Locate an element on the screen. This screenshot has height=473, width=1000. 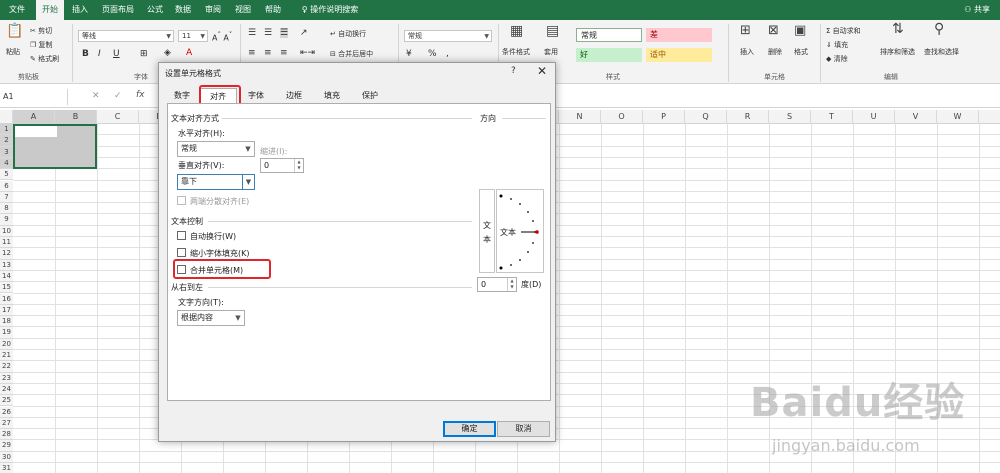
name-box: A1 is located at coordinates (34, 97).